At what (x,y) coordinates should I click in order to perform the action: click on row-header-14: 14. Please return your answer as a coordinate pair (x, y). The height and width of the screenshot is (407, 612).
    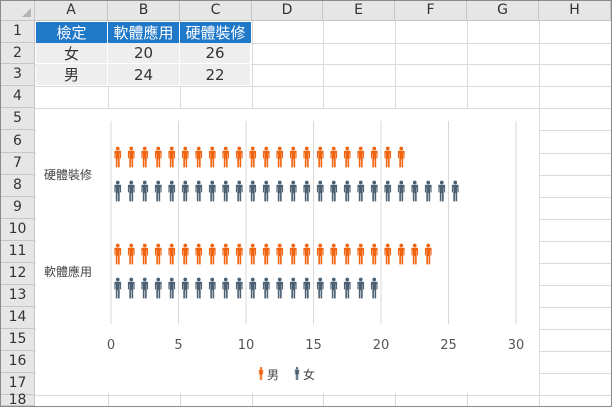
    Looking at the image, I should click on (18, 318).